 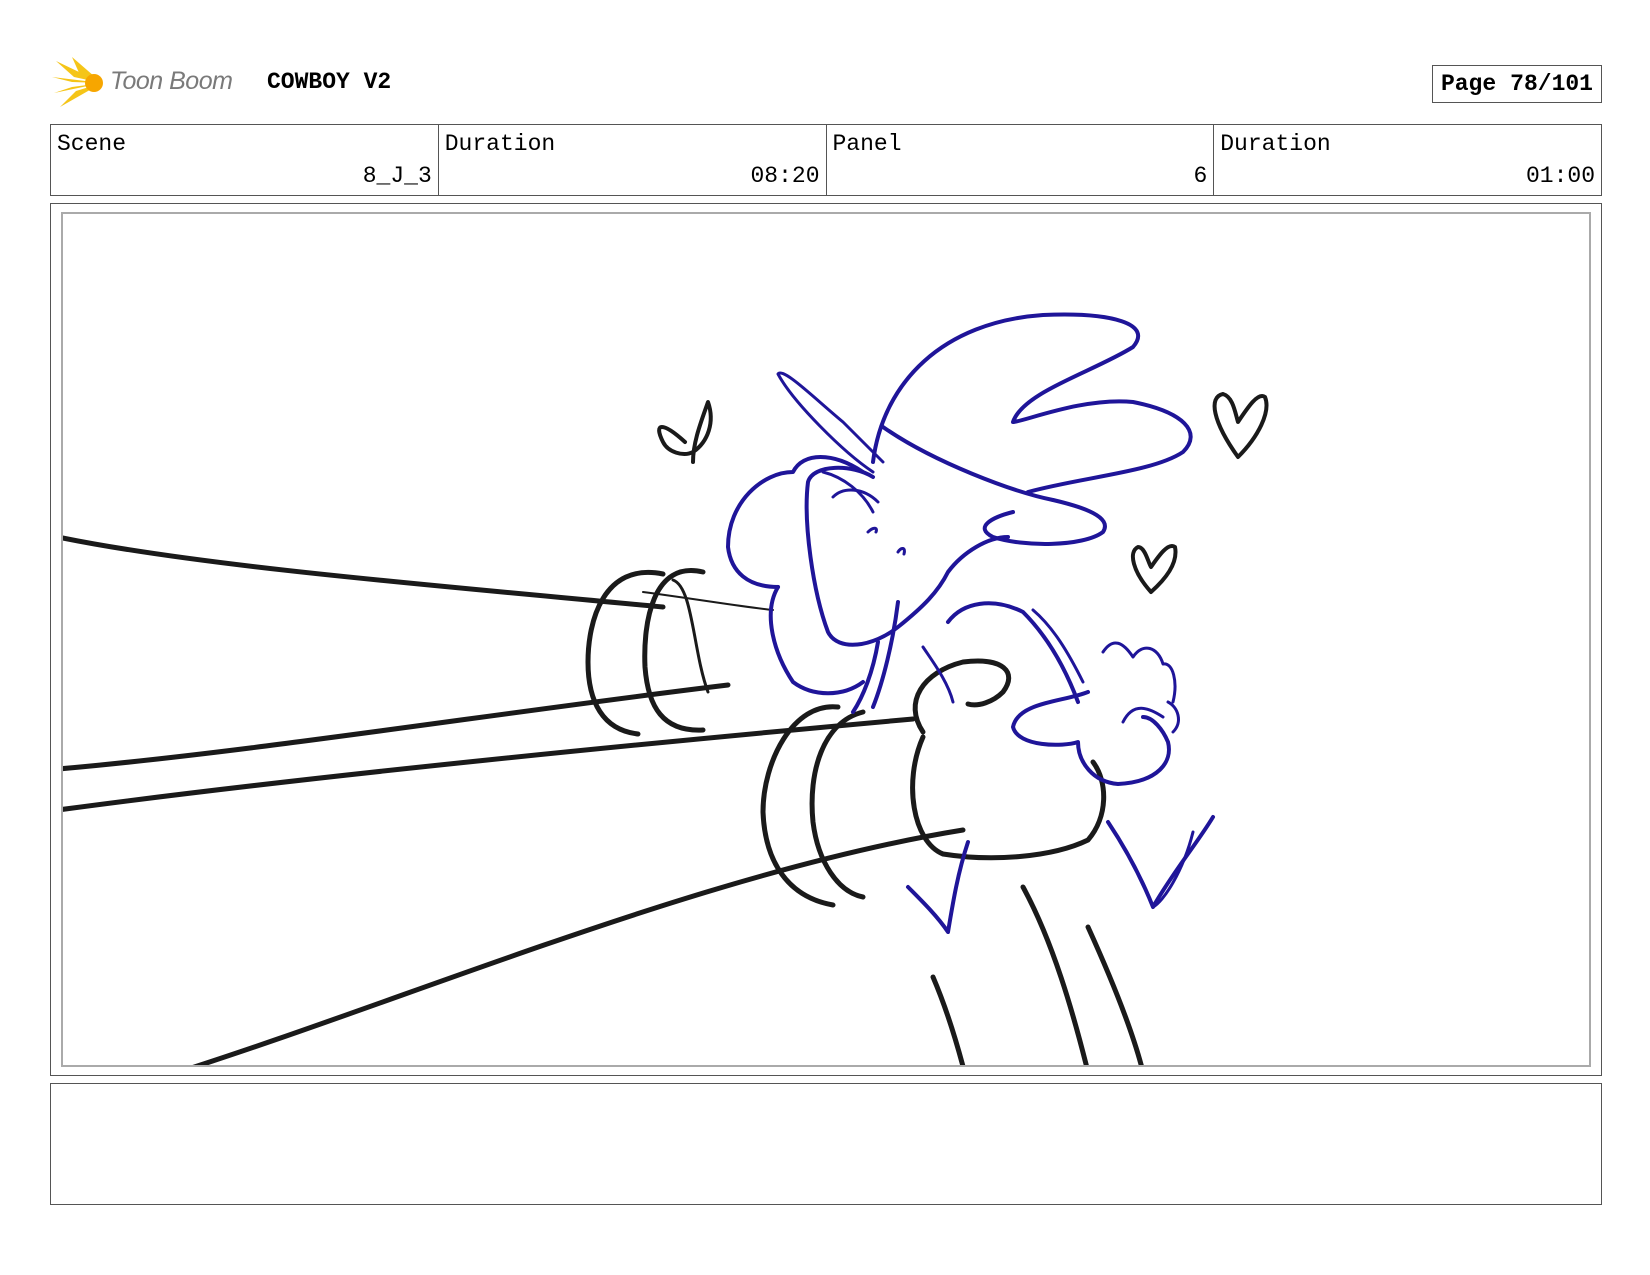 I want to click on scene-duration-value: 08:20, so click(x=785, y=176).